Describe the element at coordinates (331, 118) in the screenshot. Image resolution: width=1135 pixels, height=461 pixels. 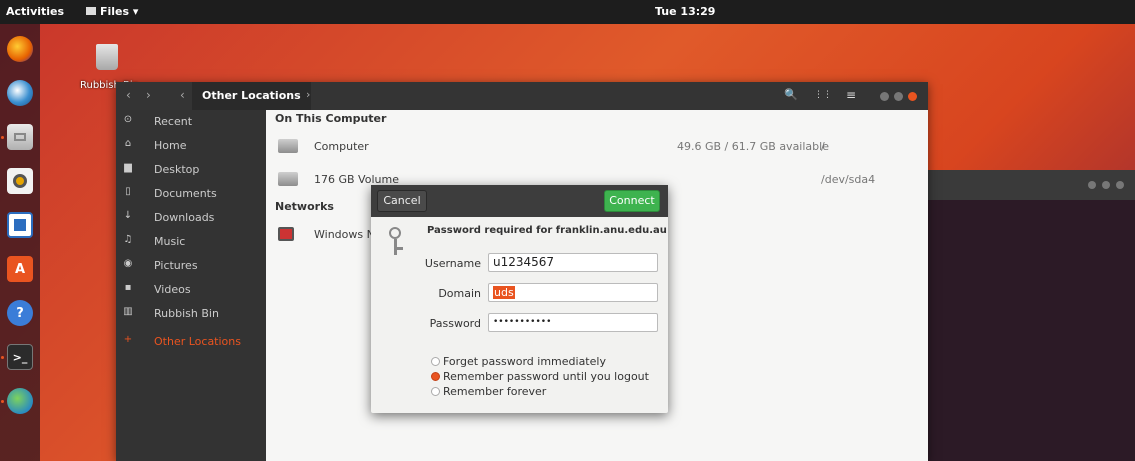
I see `section-header-on-this-computer: On This Computer` at that location.